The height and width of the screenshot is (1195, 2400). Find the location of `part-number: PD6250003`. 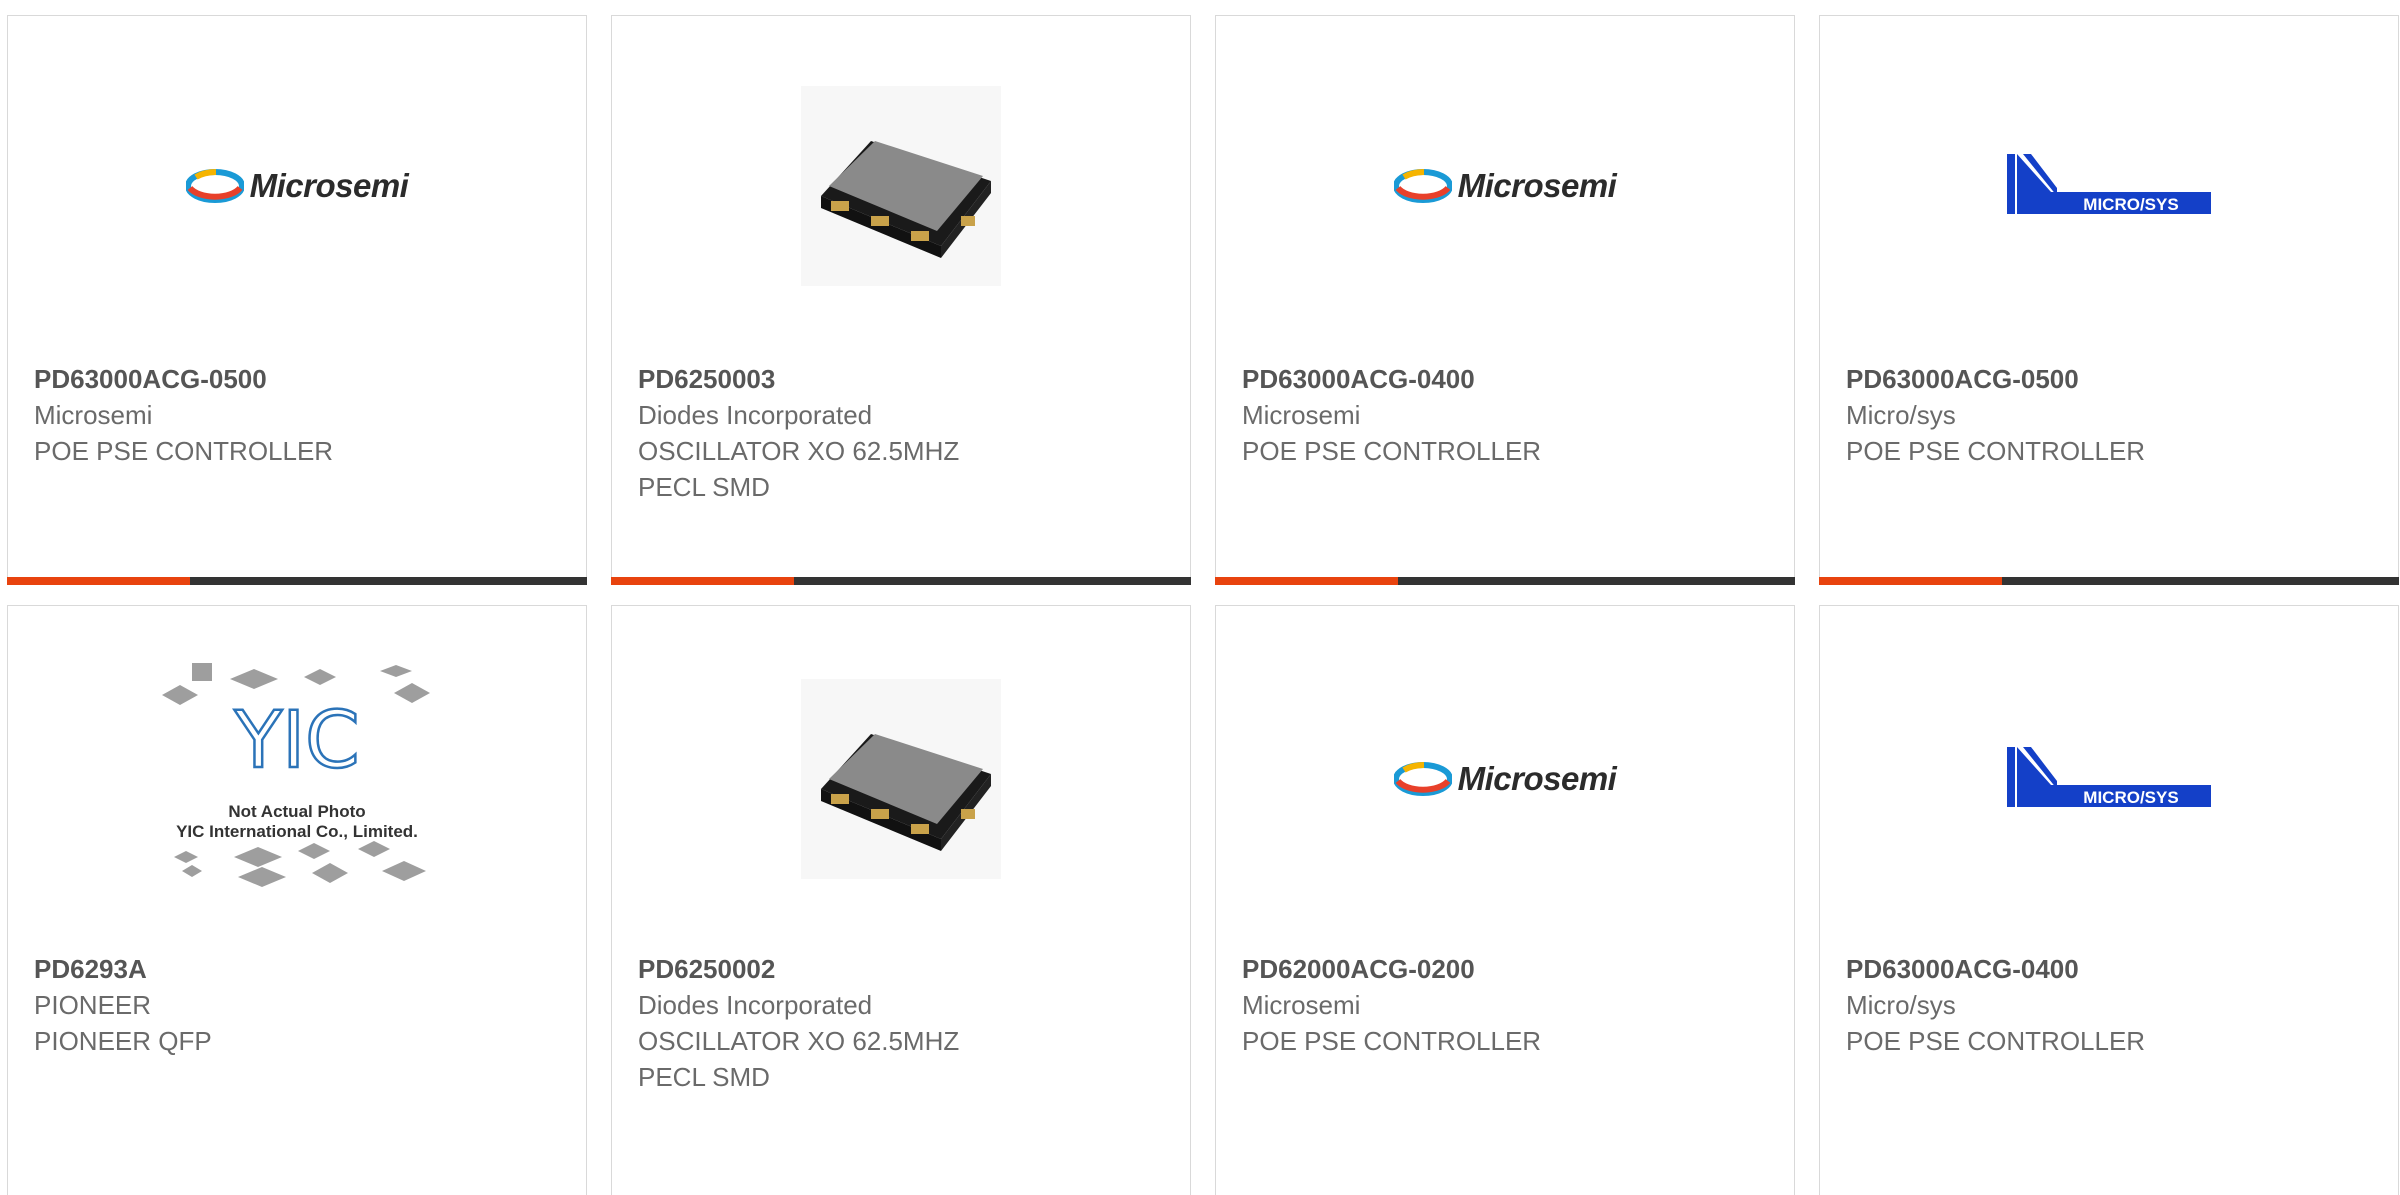

part-number: PD6250003 is located at coordinates (904, 379).